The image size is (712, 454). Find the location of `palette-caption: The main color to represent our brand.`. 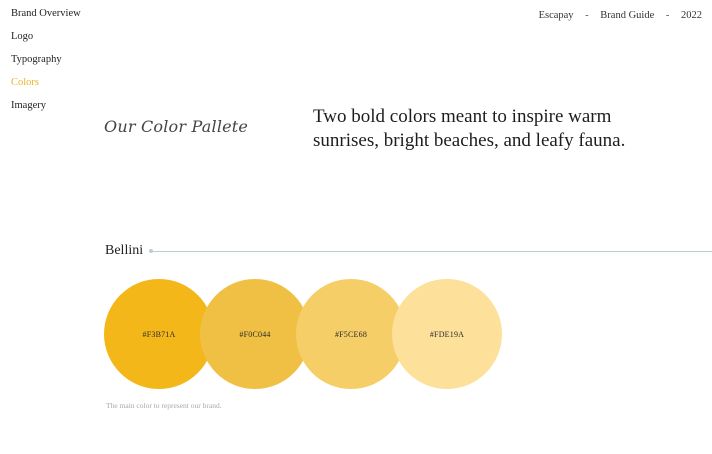

palette-caption: The main color to represent our brand. is located at coordinates (164, 405).